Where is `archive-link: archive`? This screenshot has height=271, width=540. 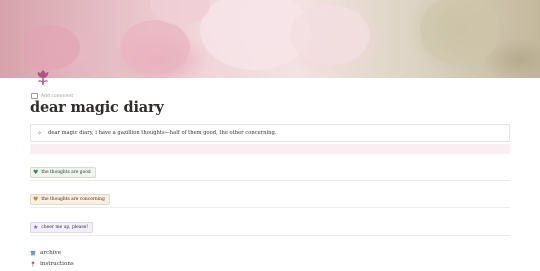 archive-link: archive is located at coordinates (45, 253).